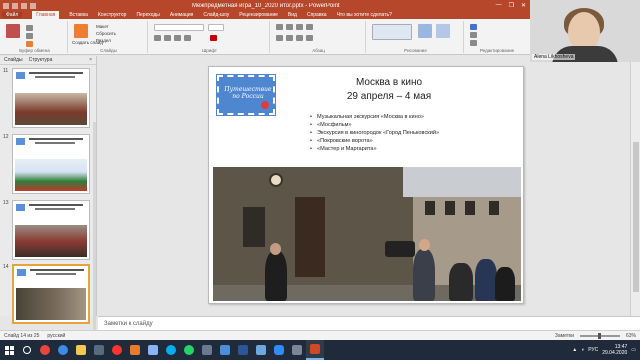 This screenshot has height=360, width=640. I want to click on tab-animations: Анимация, so click(181, 15).